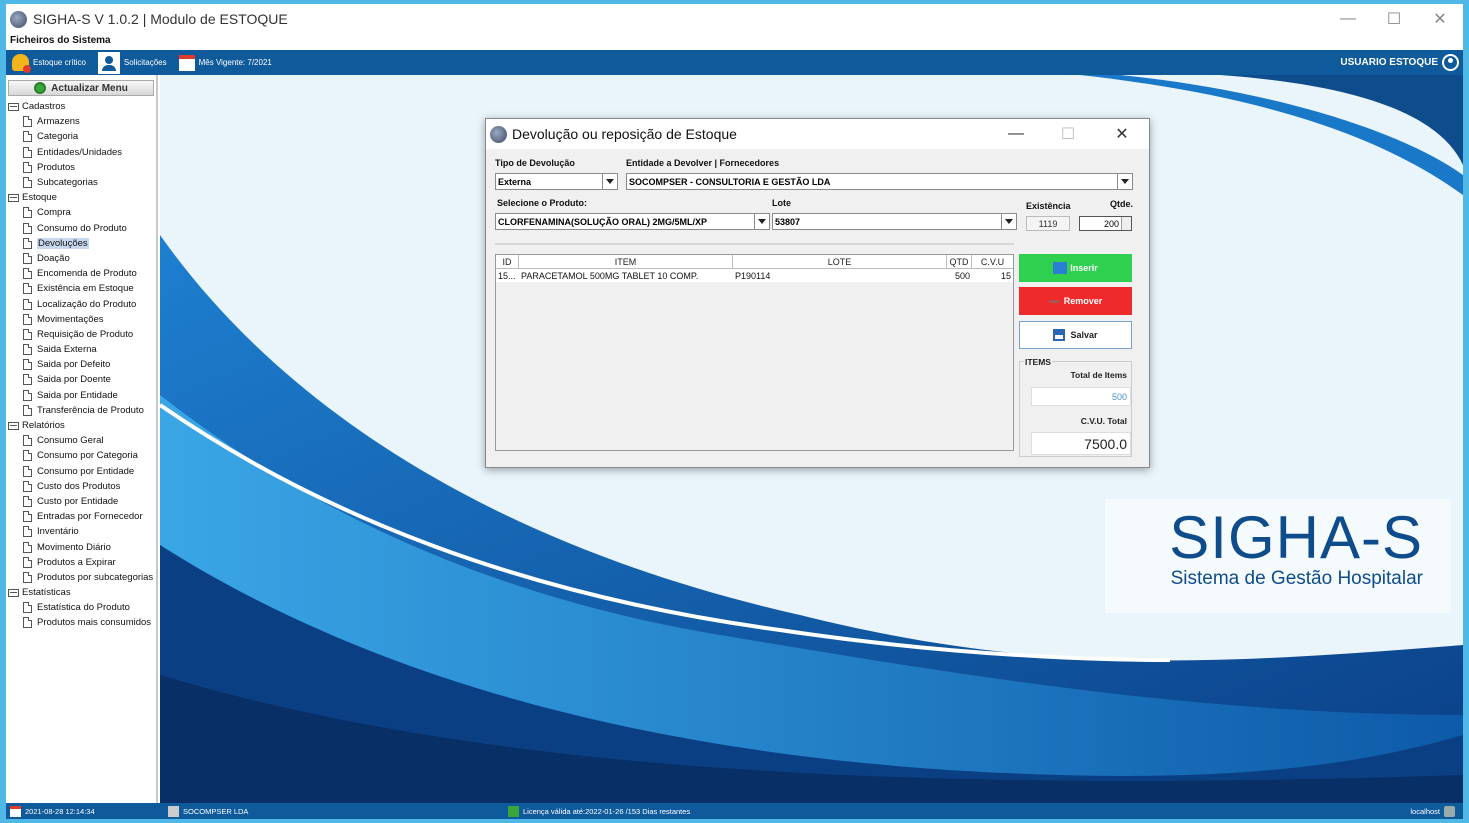  I want to click on sidebar-item: Encomenda de Produto, so click(81, 273).